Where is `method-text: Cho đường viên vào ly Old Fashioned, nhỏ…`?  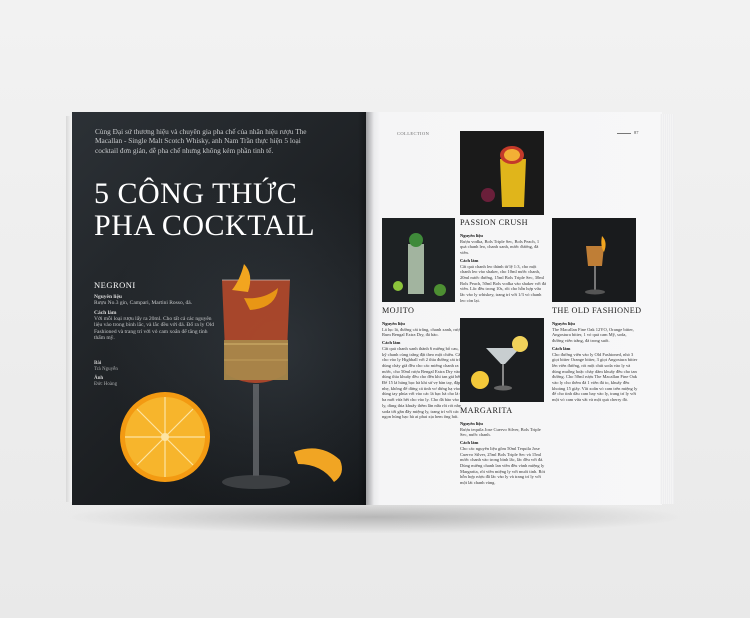 method-text: Cho đường viên vào ly Old Fashioned, nhỏ… is located at coordinates (595, 377).